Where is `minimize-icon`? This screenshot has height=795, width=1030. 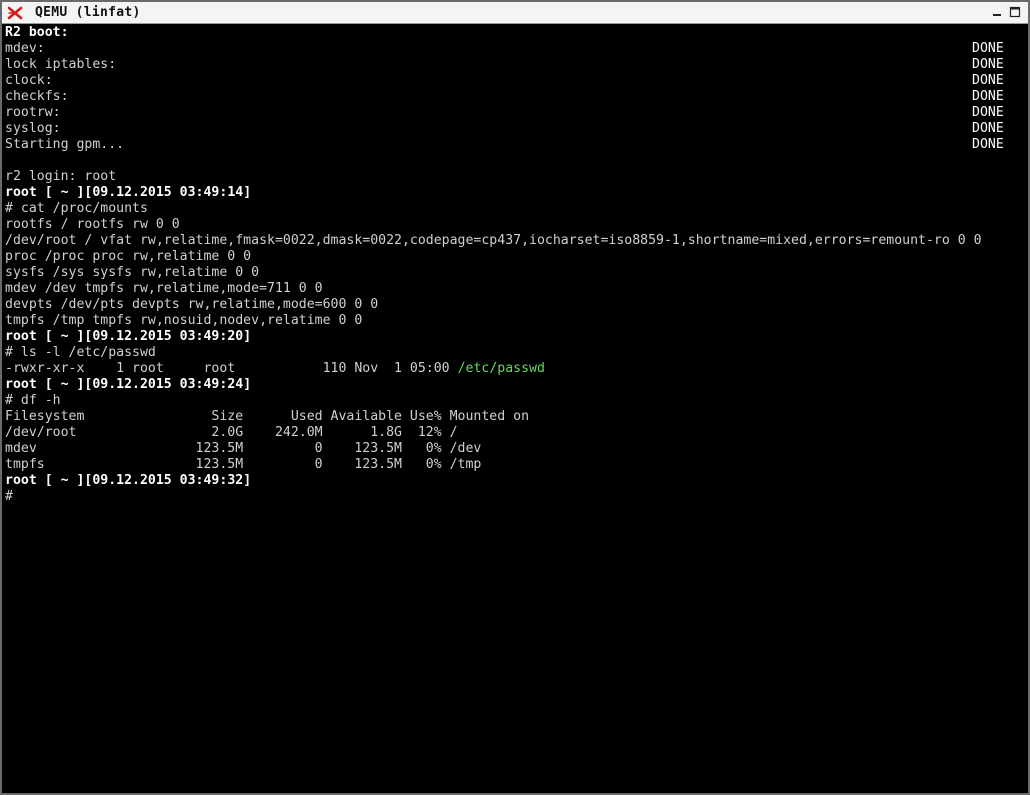 minimize-icon is located at coordinates (997, 12).